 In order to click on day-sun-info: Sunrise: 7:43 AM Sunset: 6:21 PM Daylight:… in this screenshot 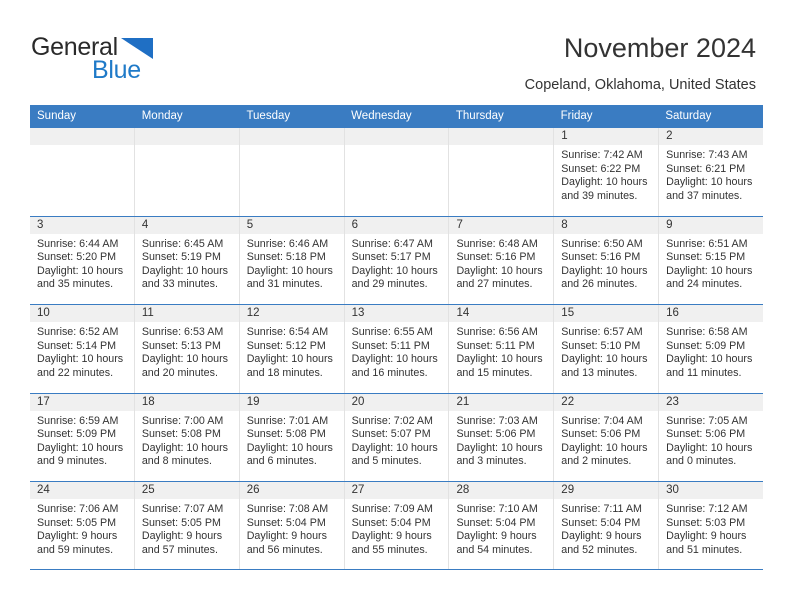, I will do `click(711, 174)`.